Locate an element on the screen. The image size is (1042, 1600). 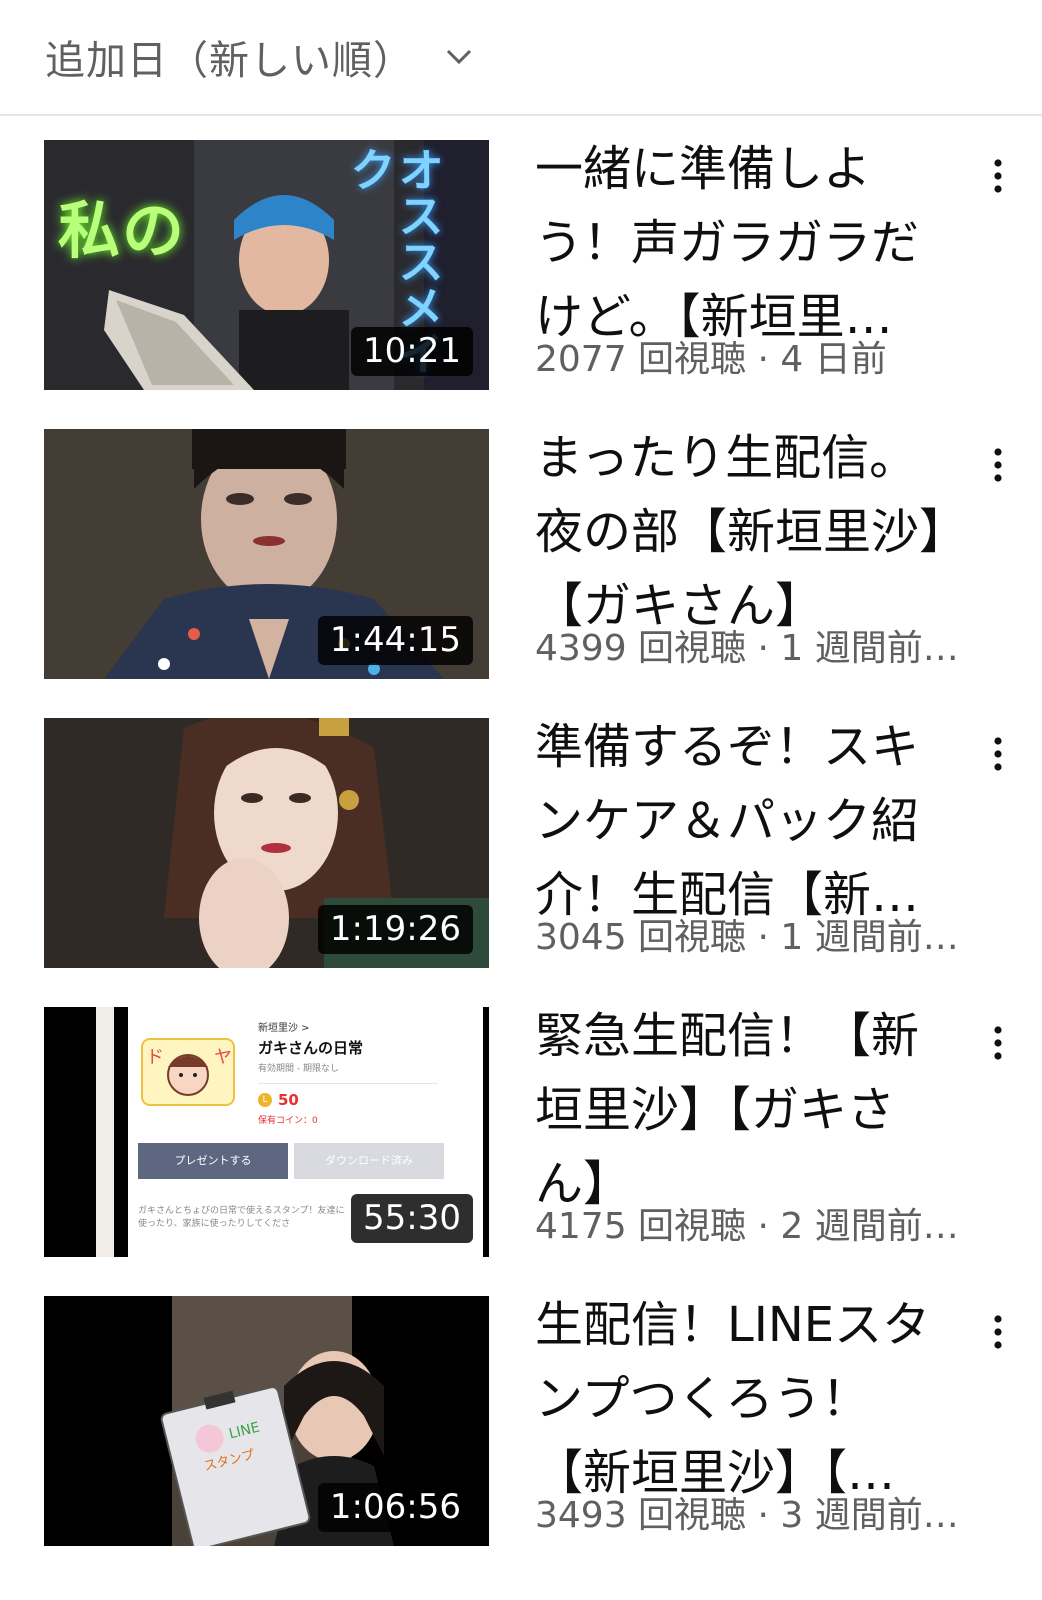
video-title: まったり生配信。夜の部【新垣里沙】【ガキさん】 is located at coordinates (740, 532).